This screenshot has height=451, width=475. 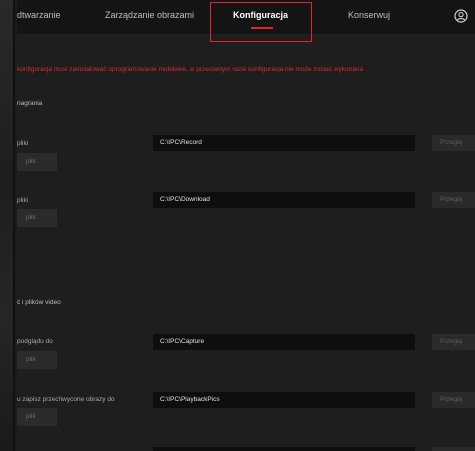 What do you see at coordinates (284, 200) in the screenshot?
I see `download-path-field: C:\IPC\Download` at bounding box center [284, 200].